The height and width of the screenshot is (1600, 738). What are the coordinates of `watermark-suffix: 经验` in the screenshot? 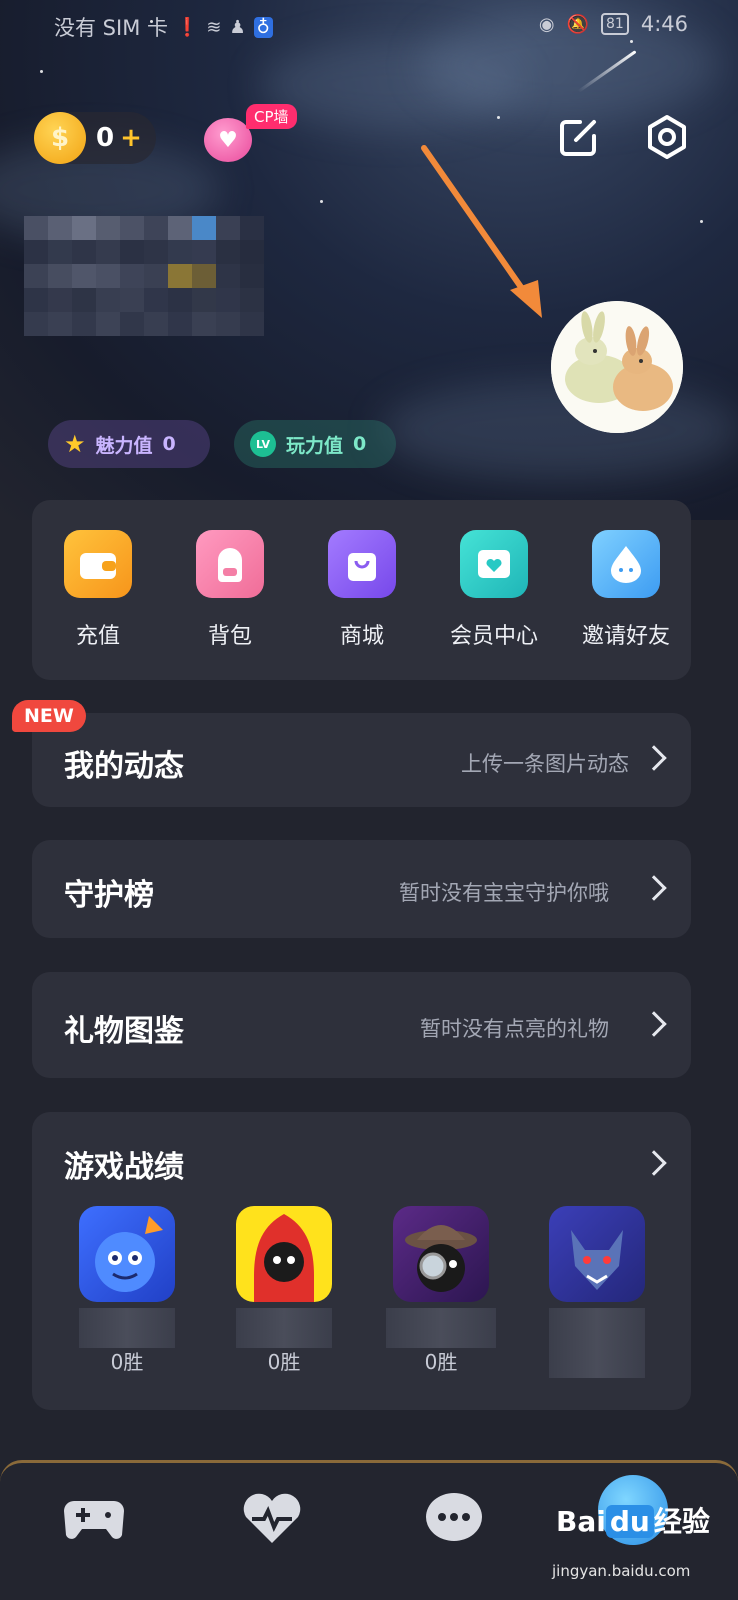 It's located at (681, 1521).